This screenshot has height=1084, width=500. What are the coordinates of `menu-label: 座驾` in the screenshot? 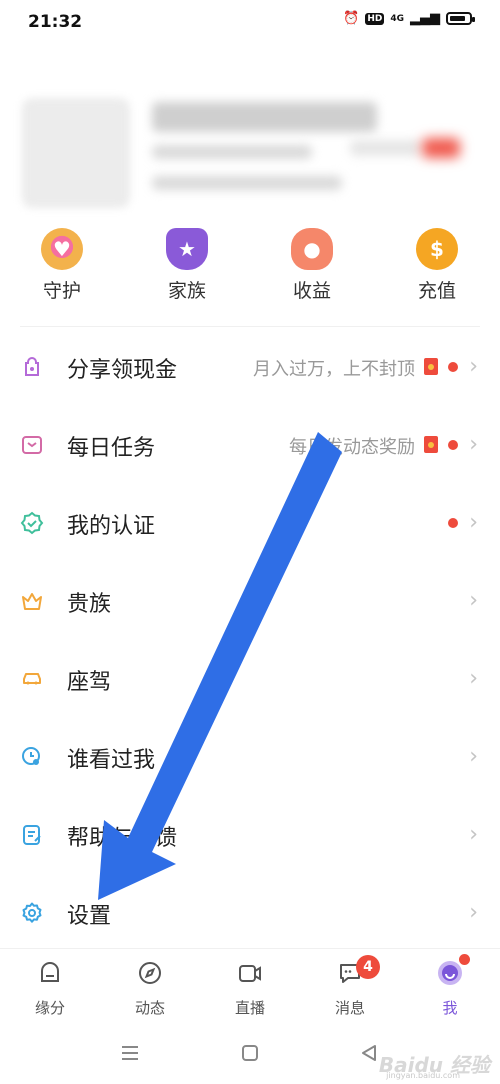 It's located at (89, 682).